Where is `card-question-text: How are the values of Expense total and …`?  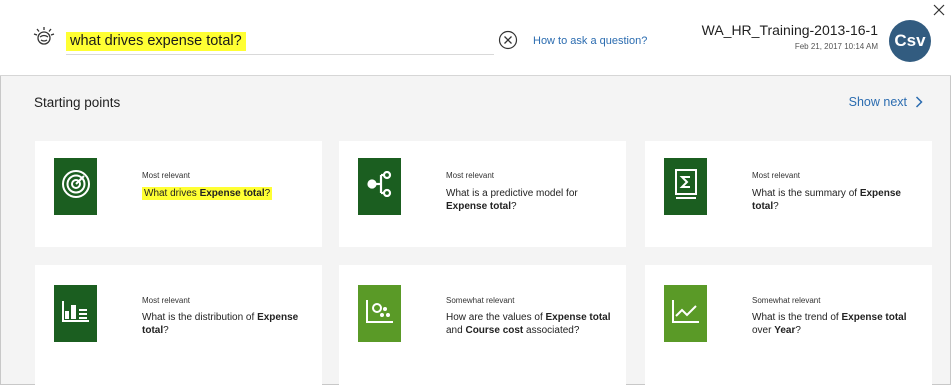
card-question-text: How are the values of Expense total and … is located at coordinates (528, 324).